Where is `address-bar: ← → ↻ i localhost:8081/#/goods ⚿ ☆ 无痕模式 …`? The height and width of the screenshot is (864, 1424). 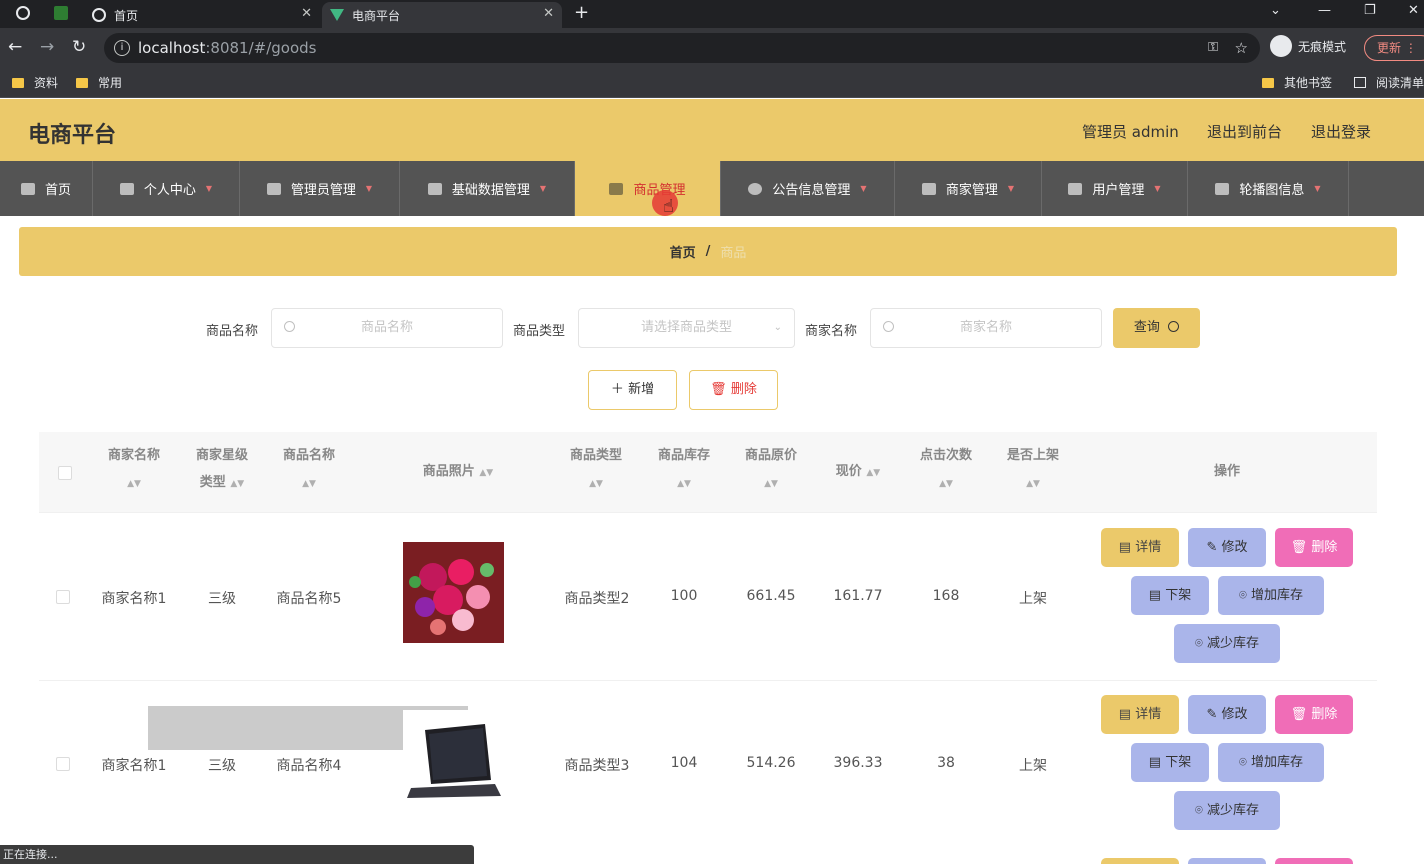
address-bar: ← → ↻ i localhost:8081/#/goods ⚿ ☆ 无痕模式 … is located at coordinates (712, 48).